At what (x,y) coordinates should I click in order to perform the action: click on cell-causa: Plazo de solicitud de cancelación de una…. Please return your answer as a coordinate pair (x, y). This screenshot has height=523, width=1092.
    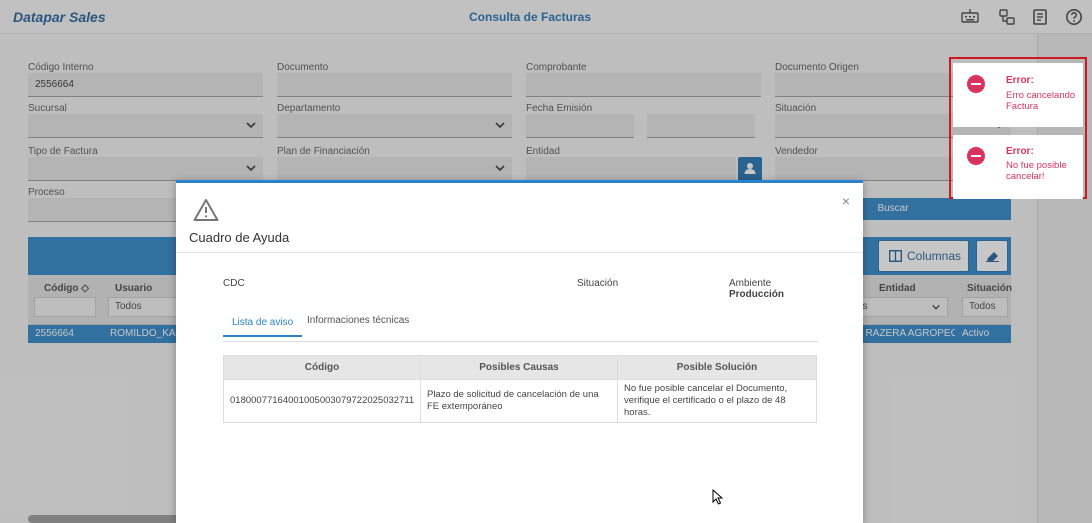
    Looking at the image, I should click on (519, 401).